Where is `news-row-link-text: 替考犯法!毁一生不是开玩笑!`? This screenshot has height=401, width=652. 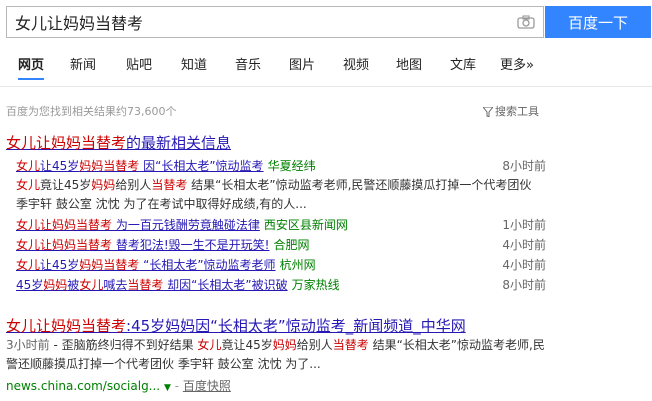 news-row-link-text: 替考犯法!毁一生不是开玩笑! is located at coordinates (191, 245).